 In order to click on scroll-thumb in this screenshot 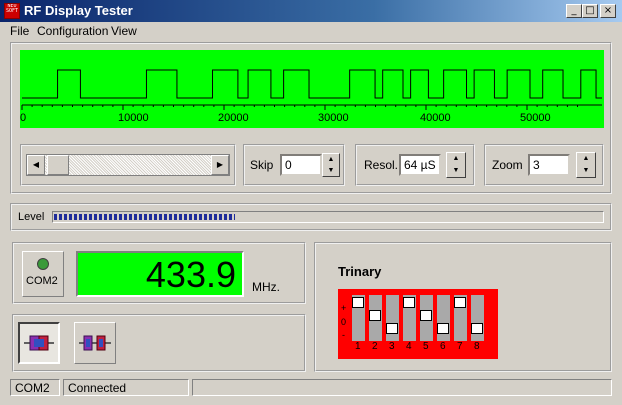, I will do `click(58, 165)`.